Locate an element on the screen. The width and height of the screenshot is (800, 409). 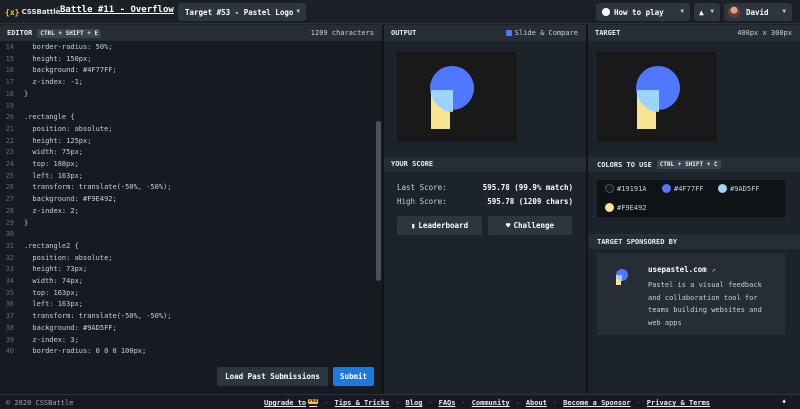
sponsor-name: usepastel.com ↗ is located at coordinates (682, 269).